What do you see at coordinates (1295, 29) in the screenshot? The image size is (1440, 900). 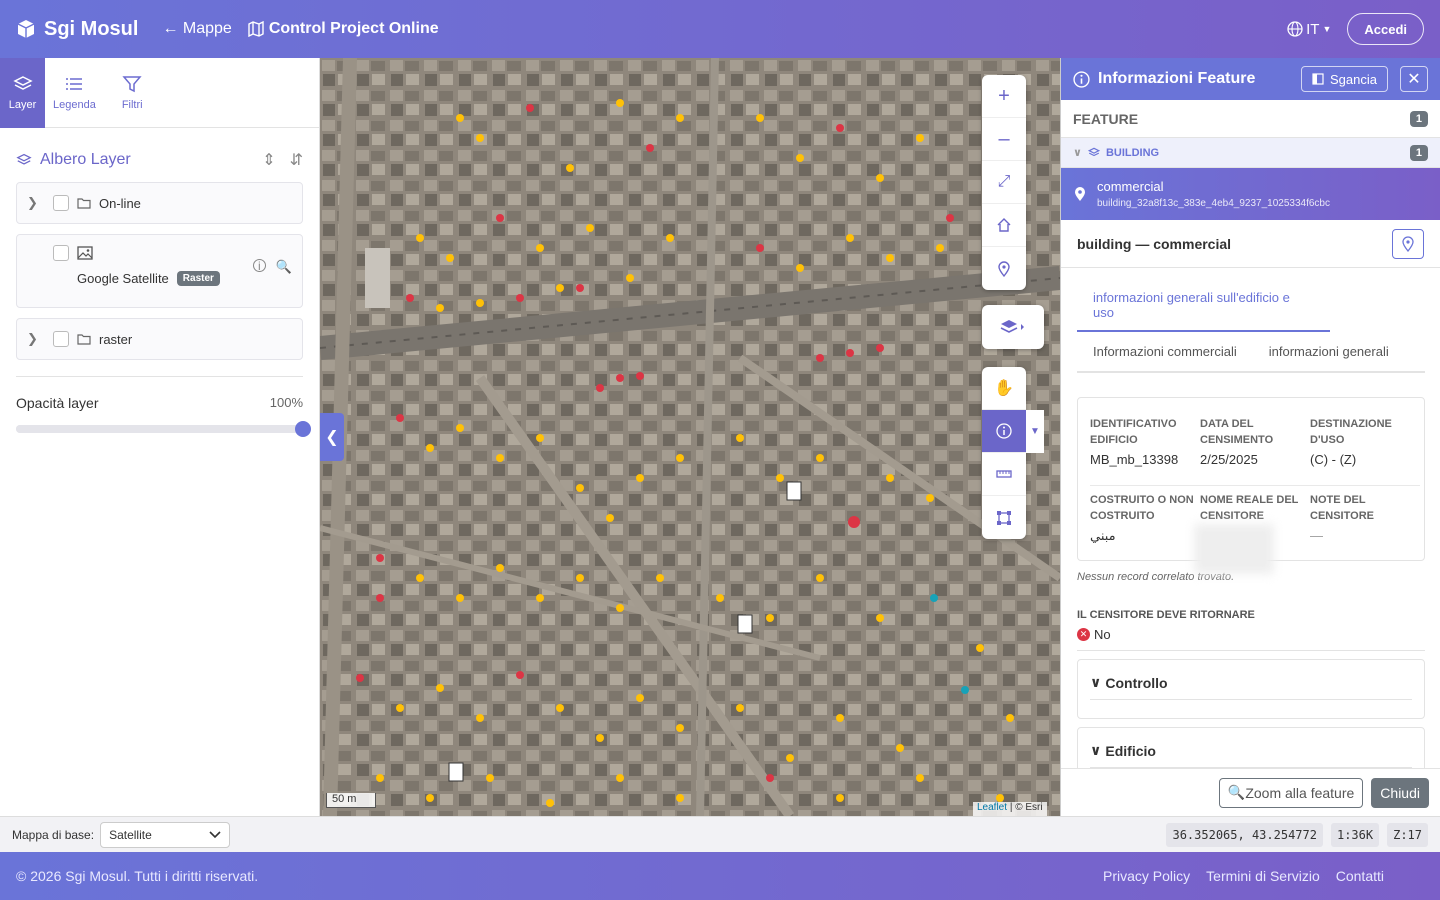 I see `globe-icon` at bounding box center [1295, 29].